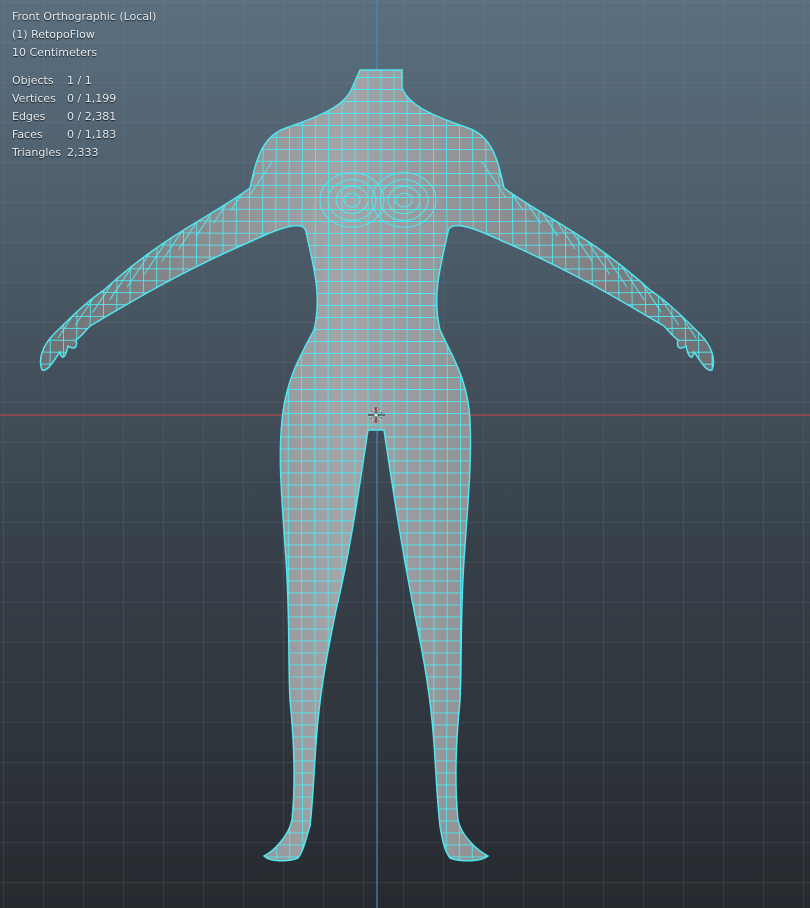  I want to click on stat-value: 0 / 1,183, so click(92, 134).